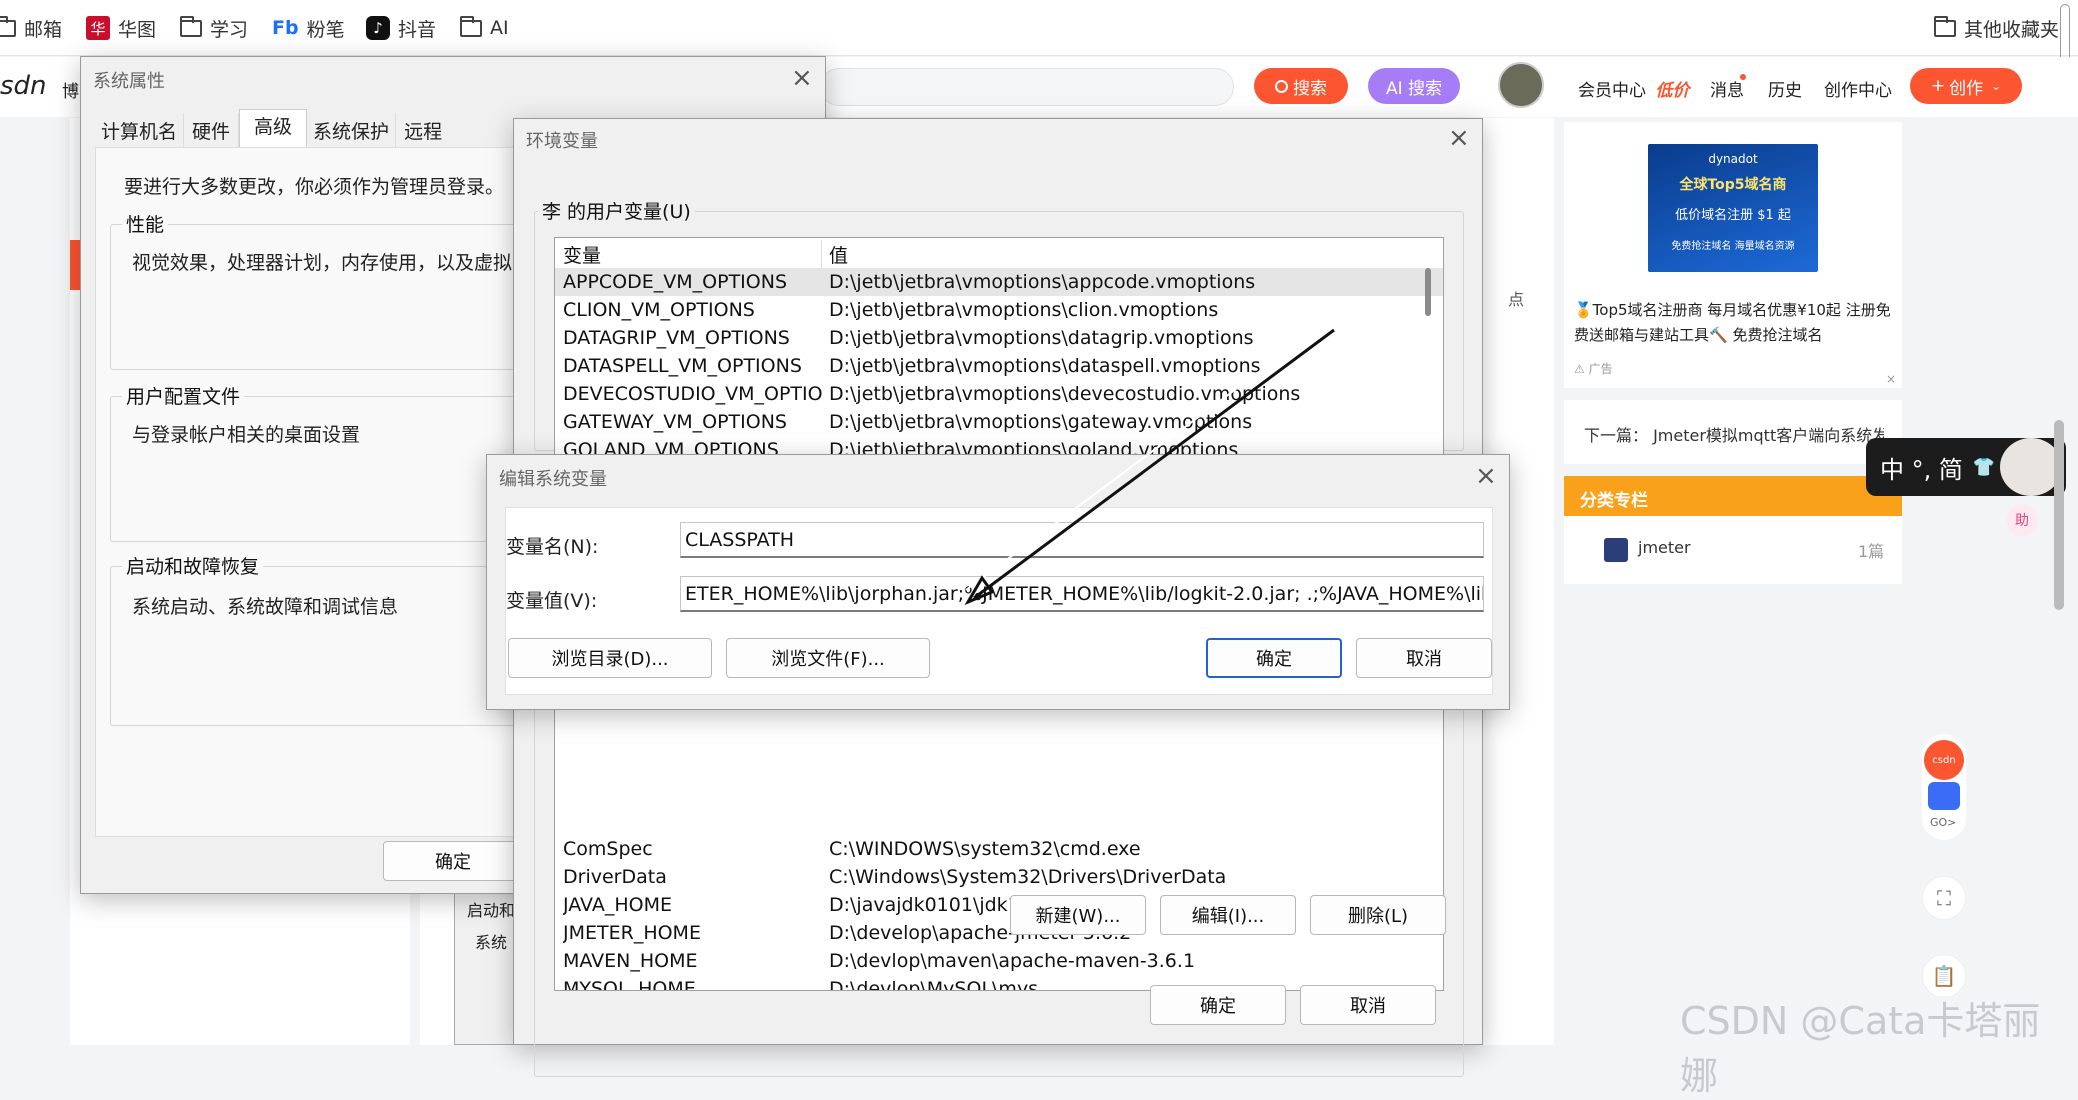  What do you see at coordinates (1984, 467) in the screenshot?
I see `shirt-icon: 👕` at bounding box center [1984, 467].